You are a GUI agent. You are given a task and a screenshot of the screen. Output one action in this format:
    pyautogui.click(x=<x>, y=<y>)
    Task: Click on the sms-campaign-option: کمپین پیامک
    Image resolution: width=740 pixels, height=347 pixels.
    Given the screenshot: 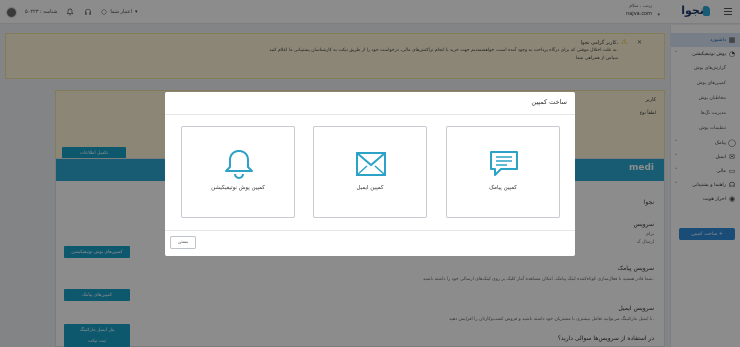 What is the action you would take?
    pyautogui.click(x=503, y=172)
    